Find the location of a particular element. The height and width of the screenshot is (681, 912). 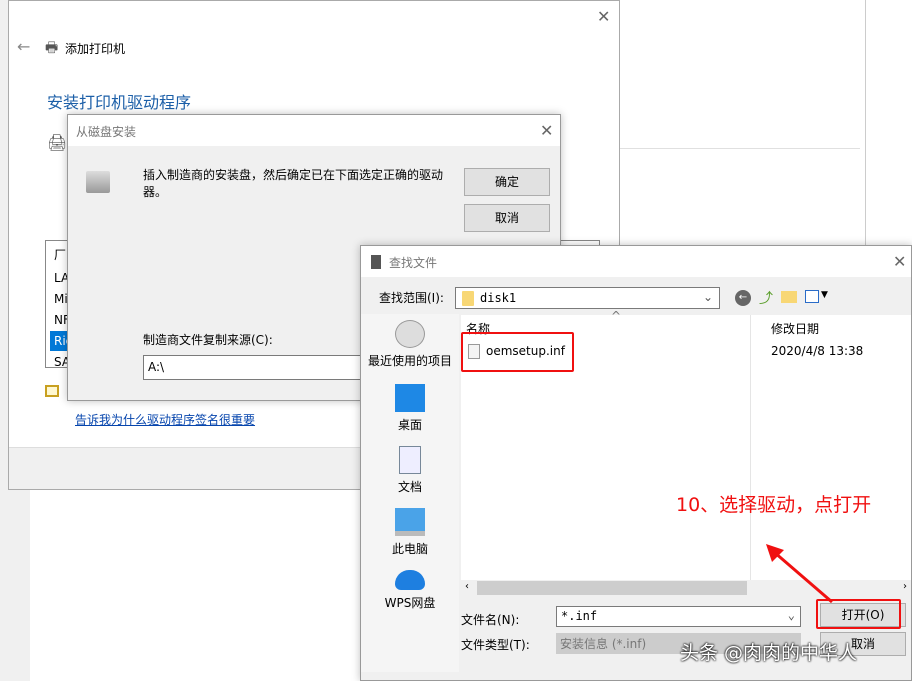

page-heading: 安装打印机驱动程序 is located at coordinates (119, 102).